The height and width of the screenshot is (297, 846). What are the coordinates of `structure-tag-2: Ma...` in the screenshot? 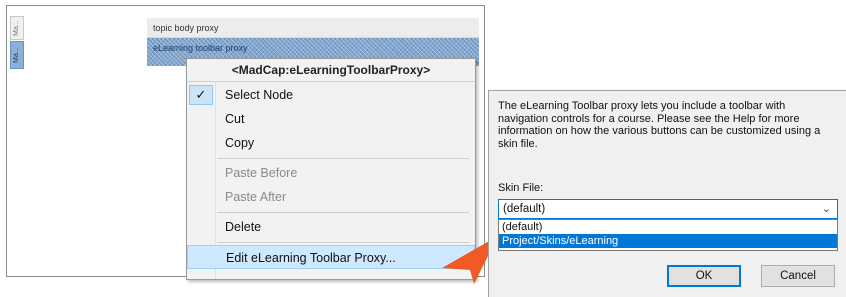 It's located at (17, 55).